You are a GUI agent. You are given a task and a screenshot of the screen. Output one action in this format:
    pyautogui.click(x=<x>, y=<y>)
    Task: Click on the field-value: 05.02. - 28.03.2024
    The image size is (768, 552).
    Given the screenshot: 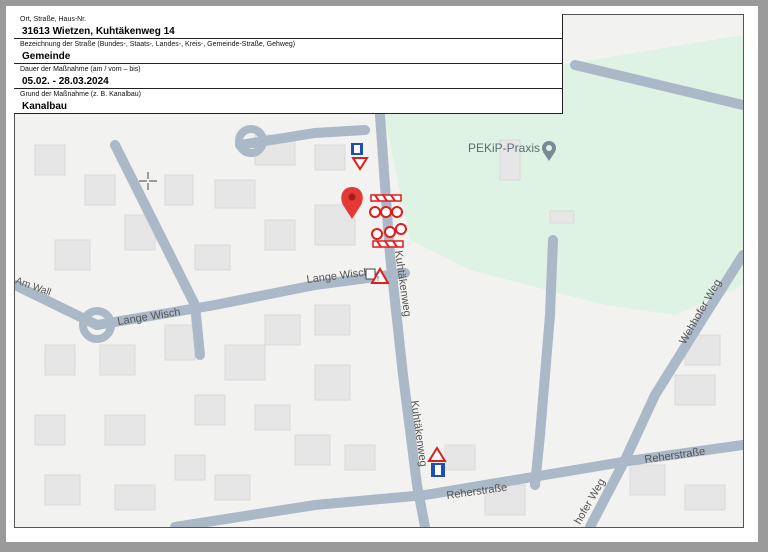 What is the action you would take?
    pyautogui.click(x=65, y=81)
    